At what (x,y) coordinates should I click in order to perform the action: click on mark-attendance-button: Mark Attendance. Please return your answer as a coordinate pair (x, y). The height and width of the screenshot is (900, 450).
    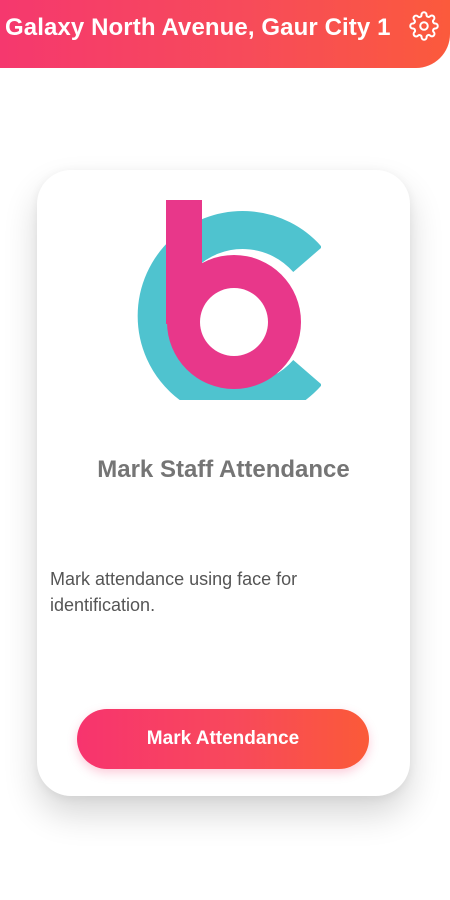
    Looking at the image, I should click on (223, 739).